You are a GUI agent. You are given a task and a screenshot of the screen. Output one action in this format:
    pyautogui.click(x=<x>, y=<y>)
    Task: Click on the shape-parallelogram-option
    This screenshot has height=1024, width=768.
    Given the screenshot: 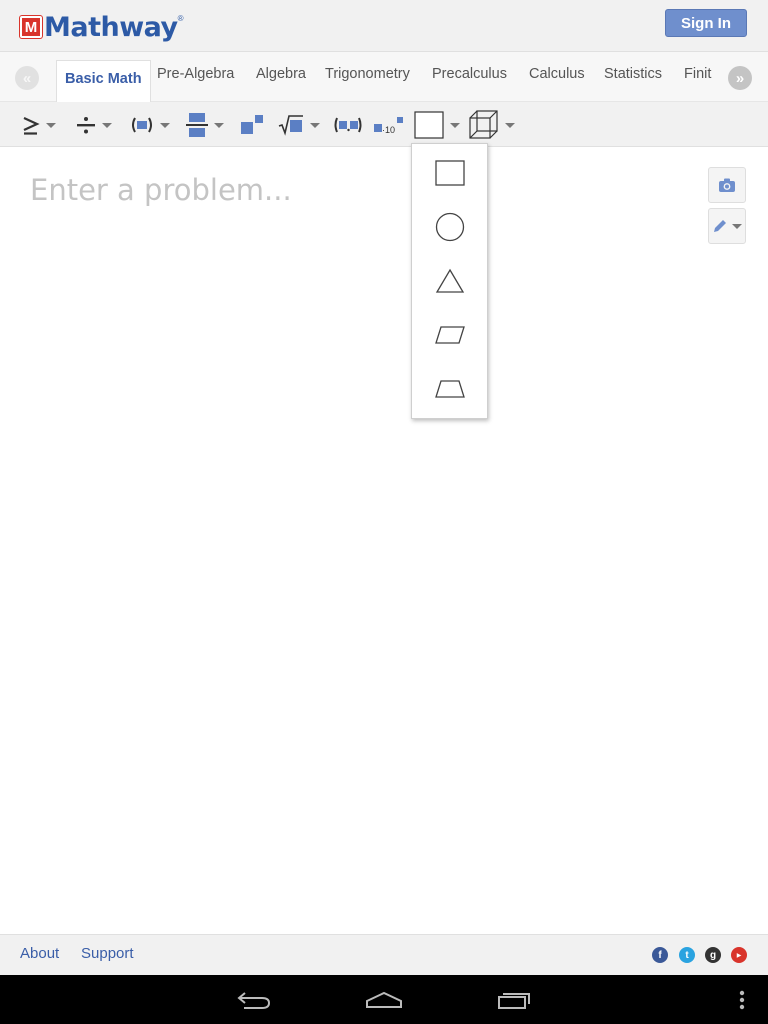 What is the action you would take?
    pyautogui.click(x=449, y=335)
    